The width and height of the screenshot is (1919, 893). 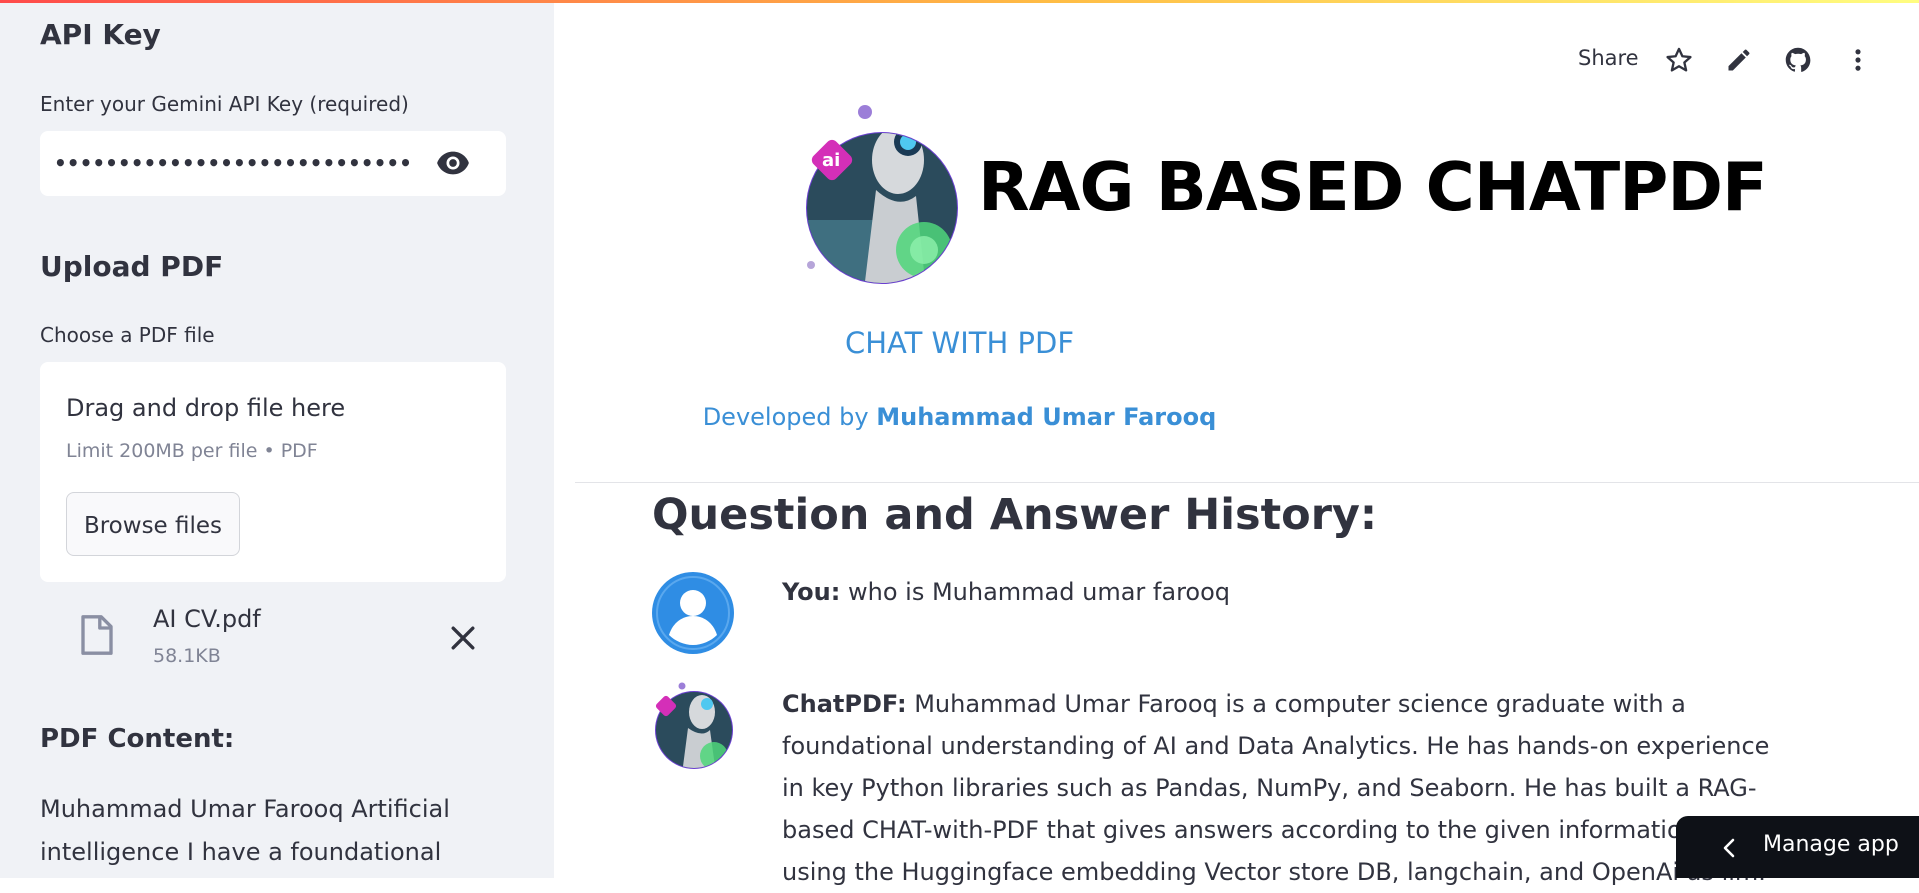 What do you see at coordinates (153, 524) in the screenshot?
I see `browse-files-button: Browse files` at bounding box center [153, 524].